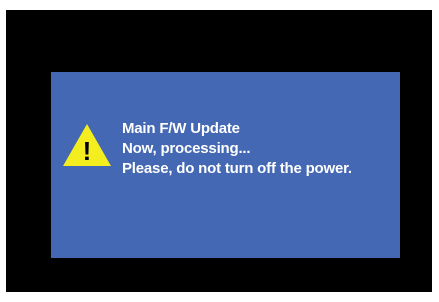  Describe the element at coordinates (237, 168) in the screenshot. I see `power-warning-message: Please, do not turn off the power.` at that location.